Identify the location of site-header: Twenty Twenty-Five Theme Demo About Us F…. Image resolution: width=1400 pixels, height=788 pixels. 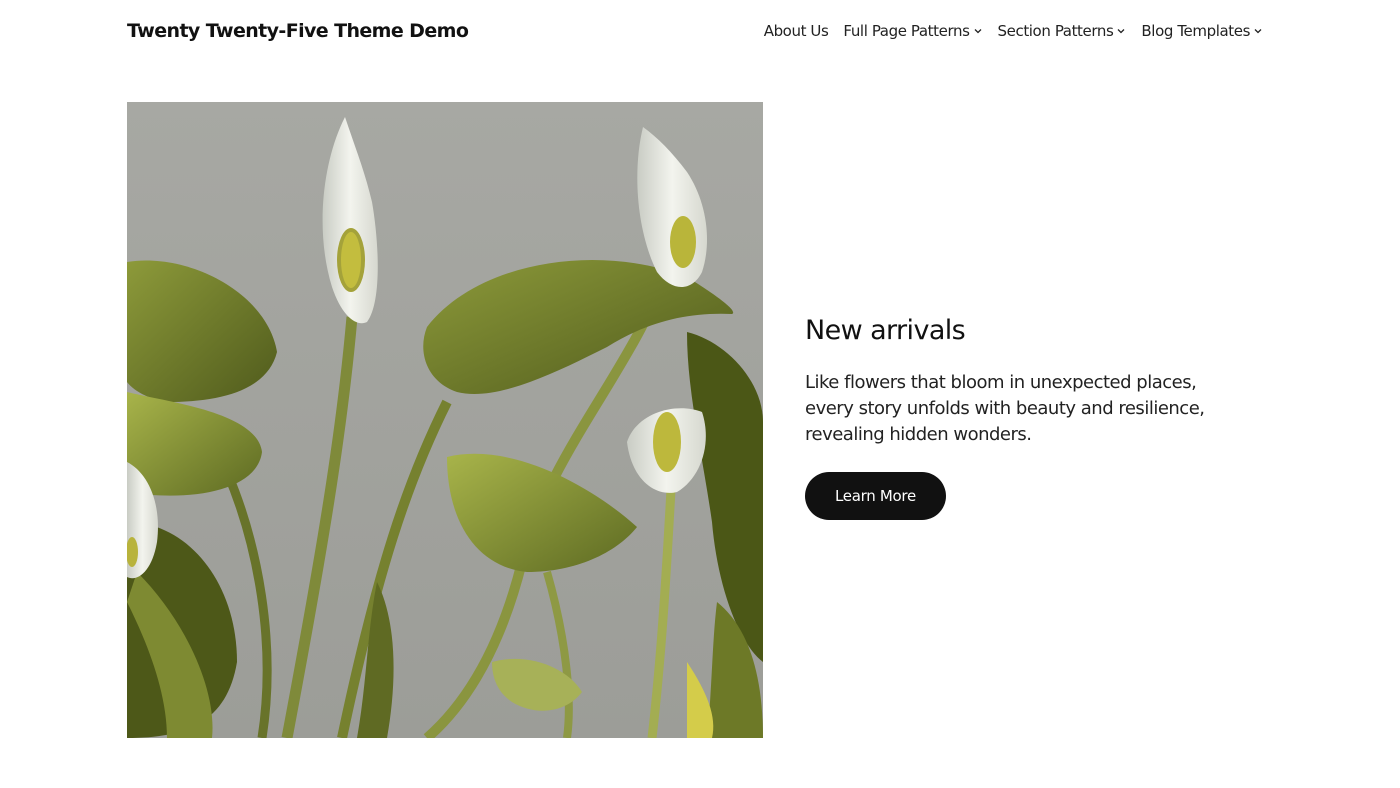
(695, 31).